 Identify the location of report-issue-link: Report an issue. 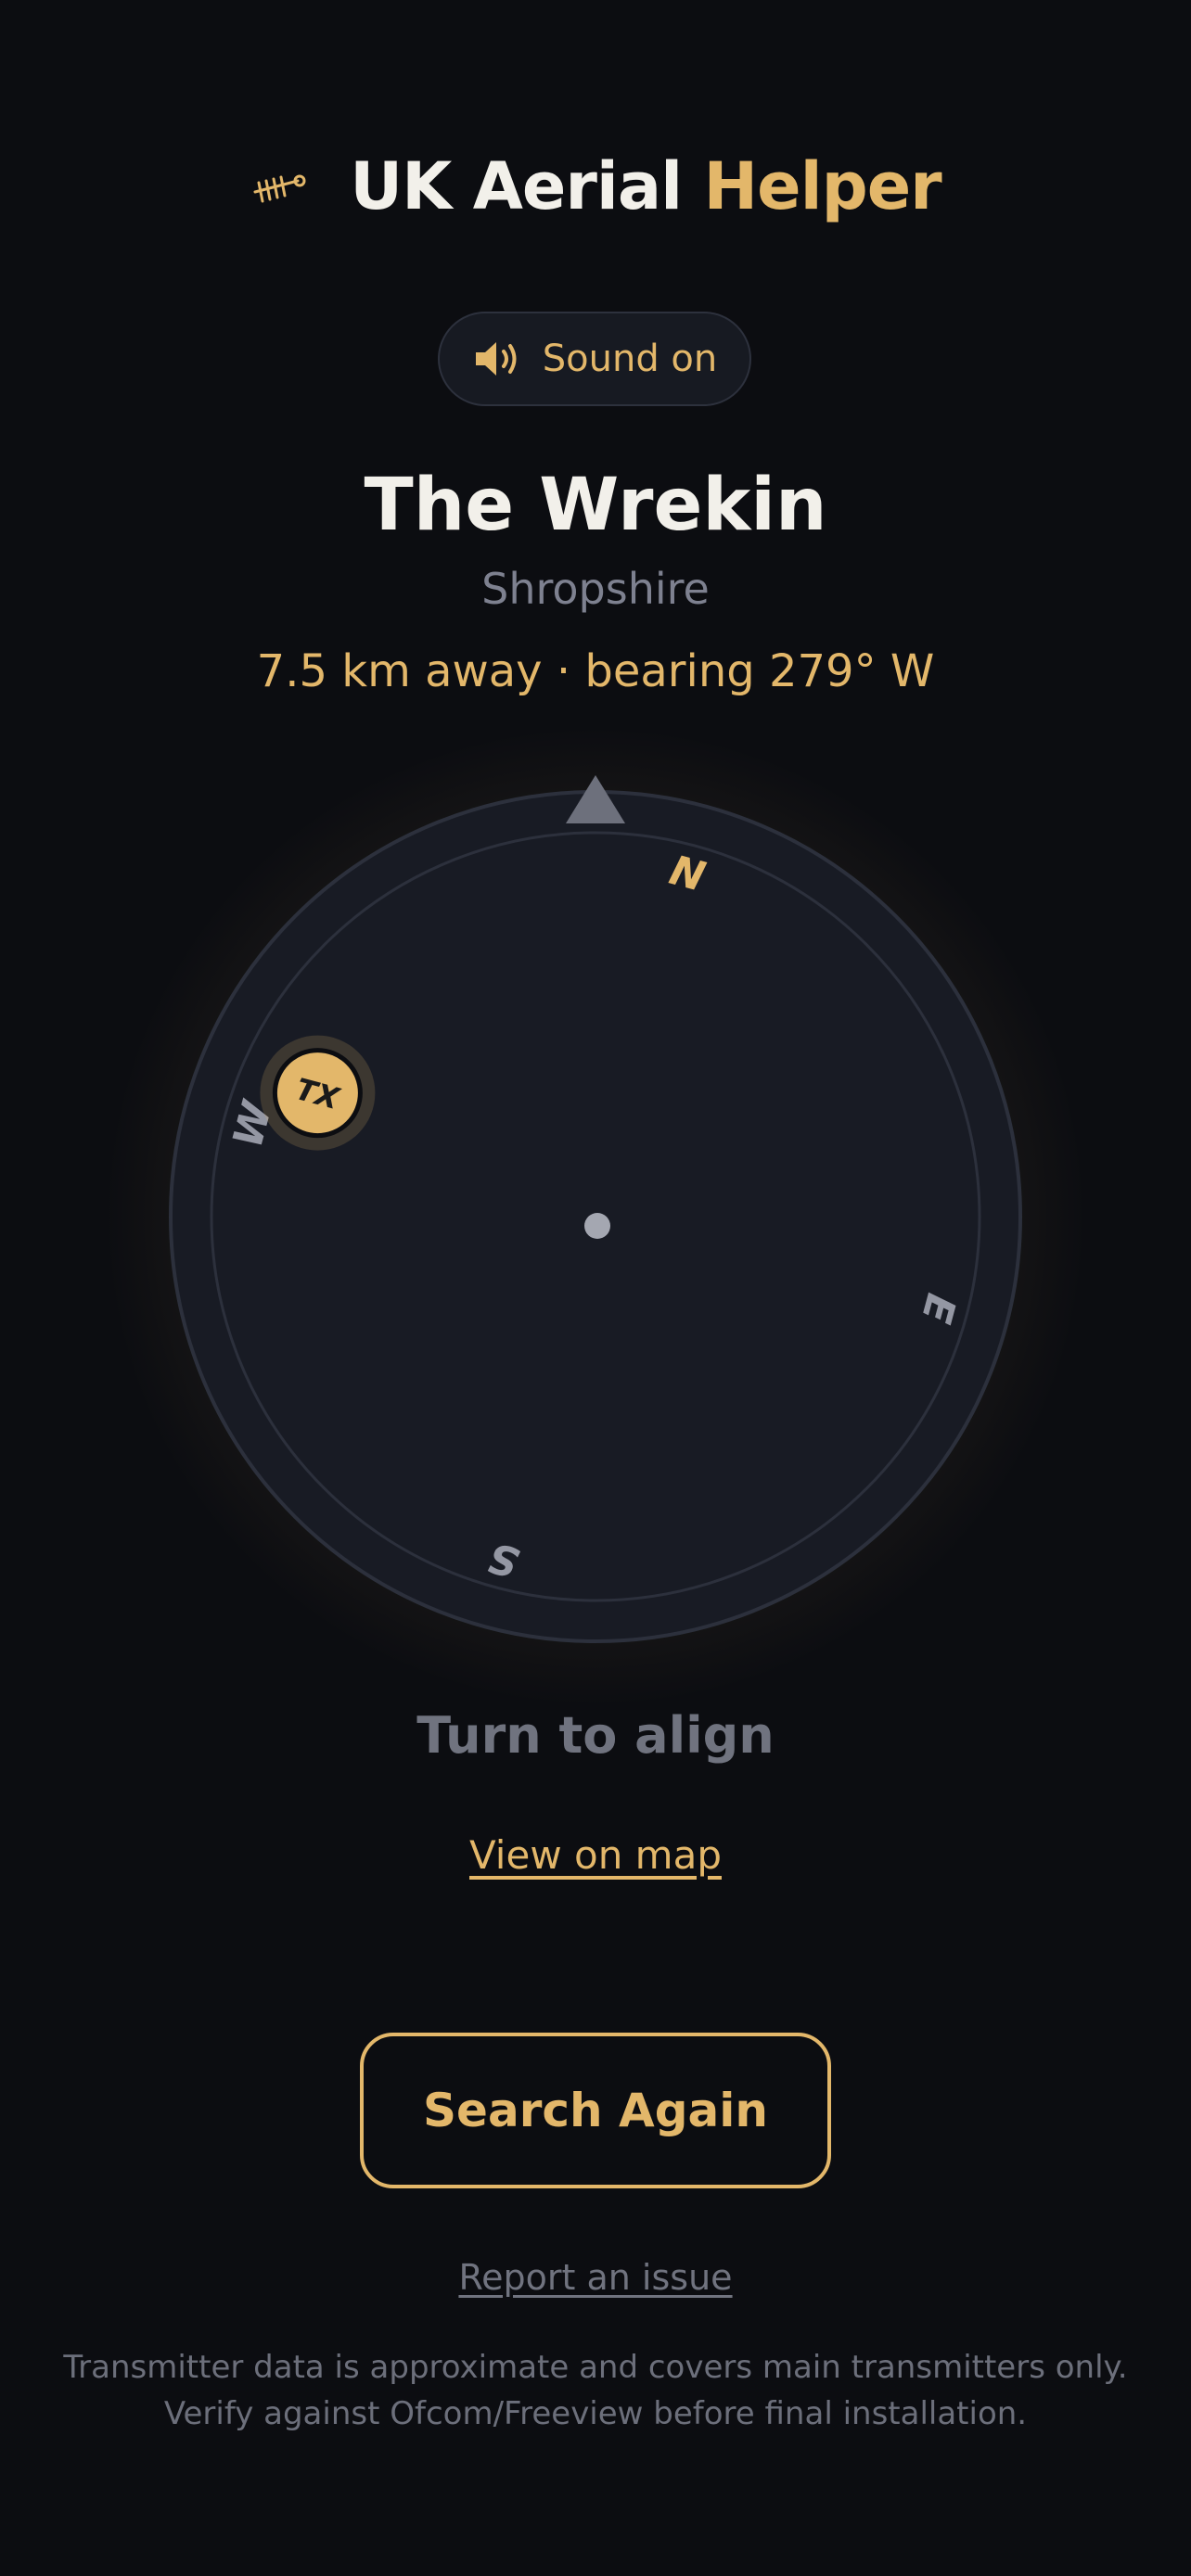
(595, 2277).